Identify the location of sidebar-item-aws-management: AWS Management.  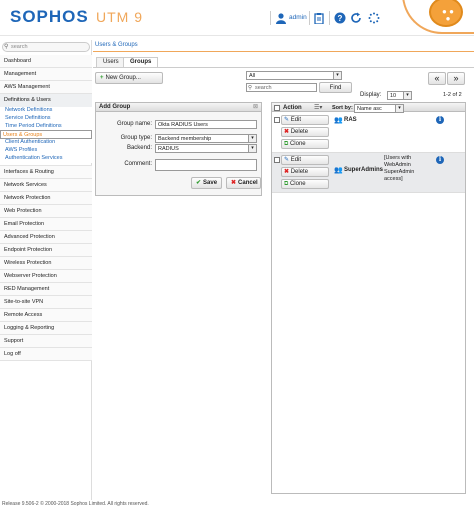
(46, 87).